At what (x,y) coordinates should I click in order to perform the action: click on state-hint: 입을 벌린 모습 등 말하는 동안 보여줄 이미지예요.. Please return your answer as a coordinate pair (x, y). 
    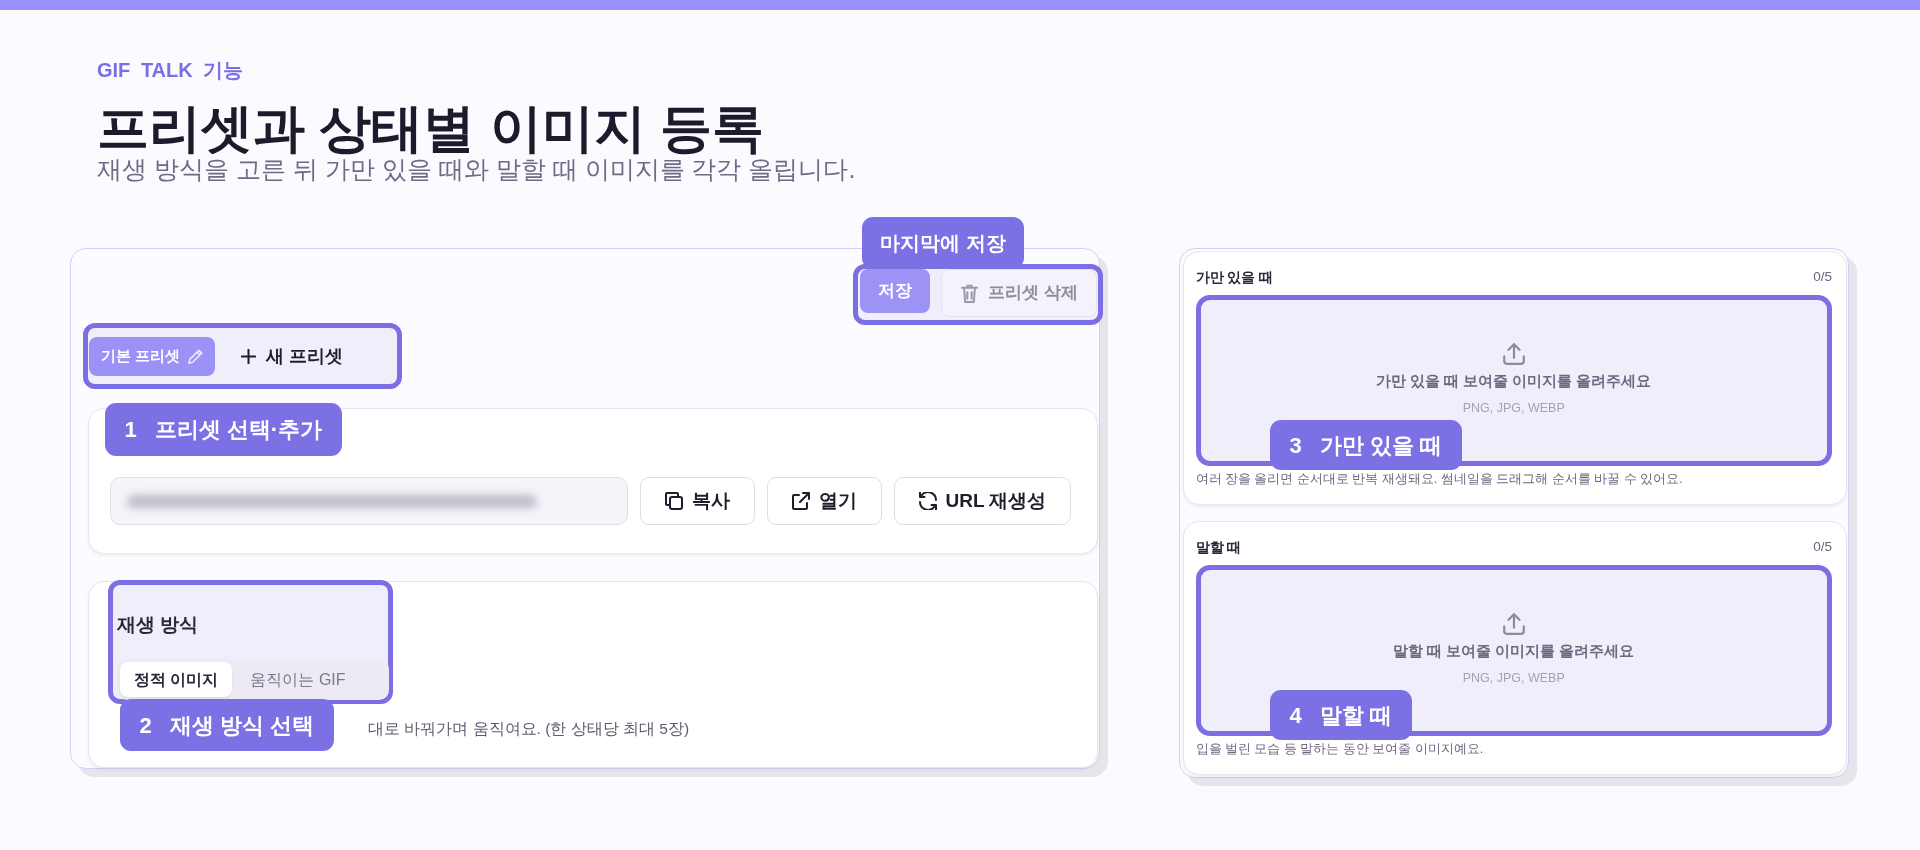
    Looking at the image, I should click on (1339, 749).